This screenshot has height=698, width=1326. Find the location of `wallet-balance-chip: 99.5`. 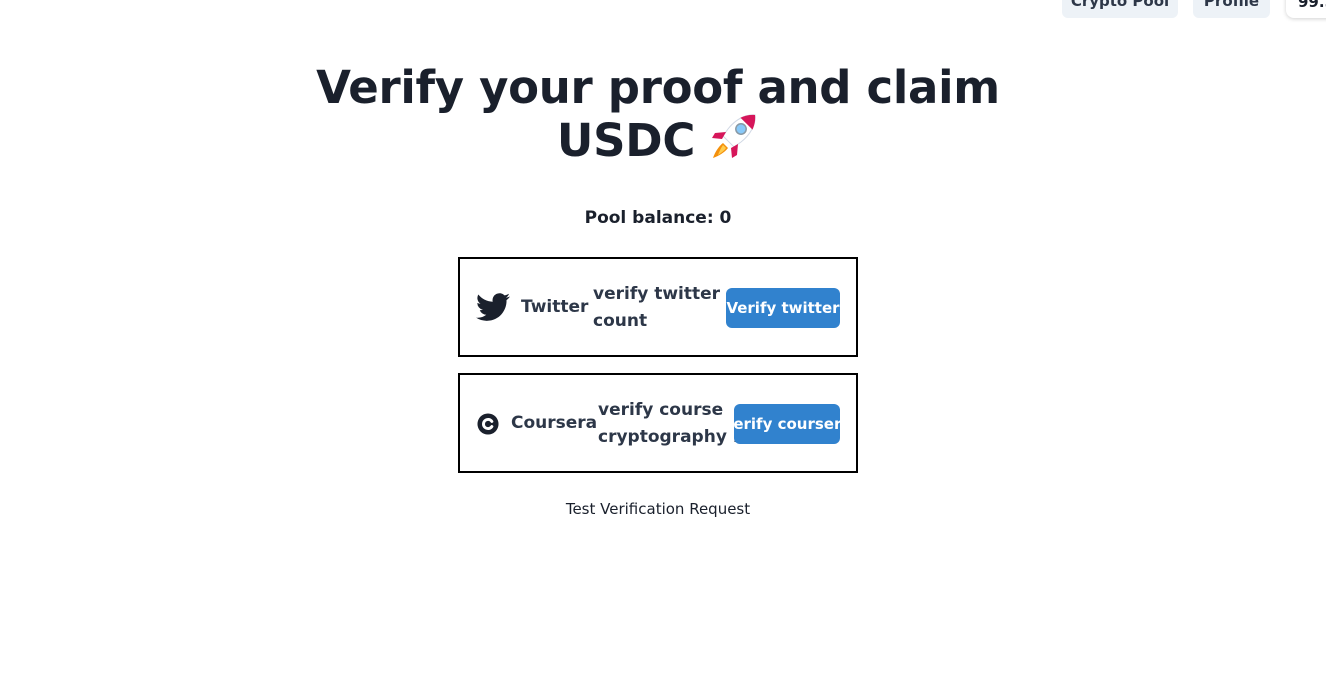

wallet-balance-chip: 99.5 is located at coordinates (1306, 9).